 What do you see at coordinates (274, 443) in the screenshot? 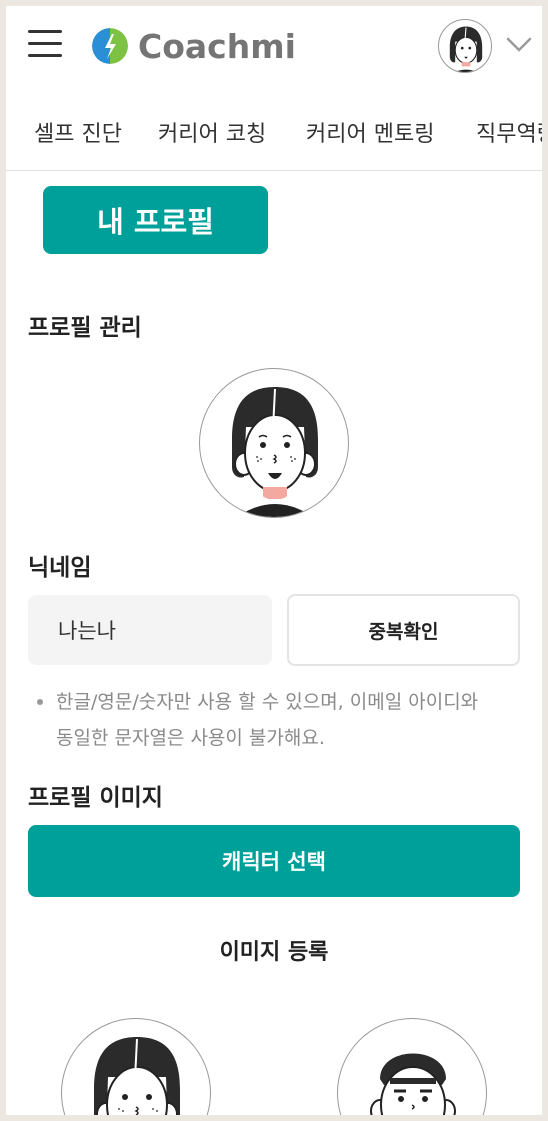
I see `profile-avatar` at bounding box center [274, 443].